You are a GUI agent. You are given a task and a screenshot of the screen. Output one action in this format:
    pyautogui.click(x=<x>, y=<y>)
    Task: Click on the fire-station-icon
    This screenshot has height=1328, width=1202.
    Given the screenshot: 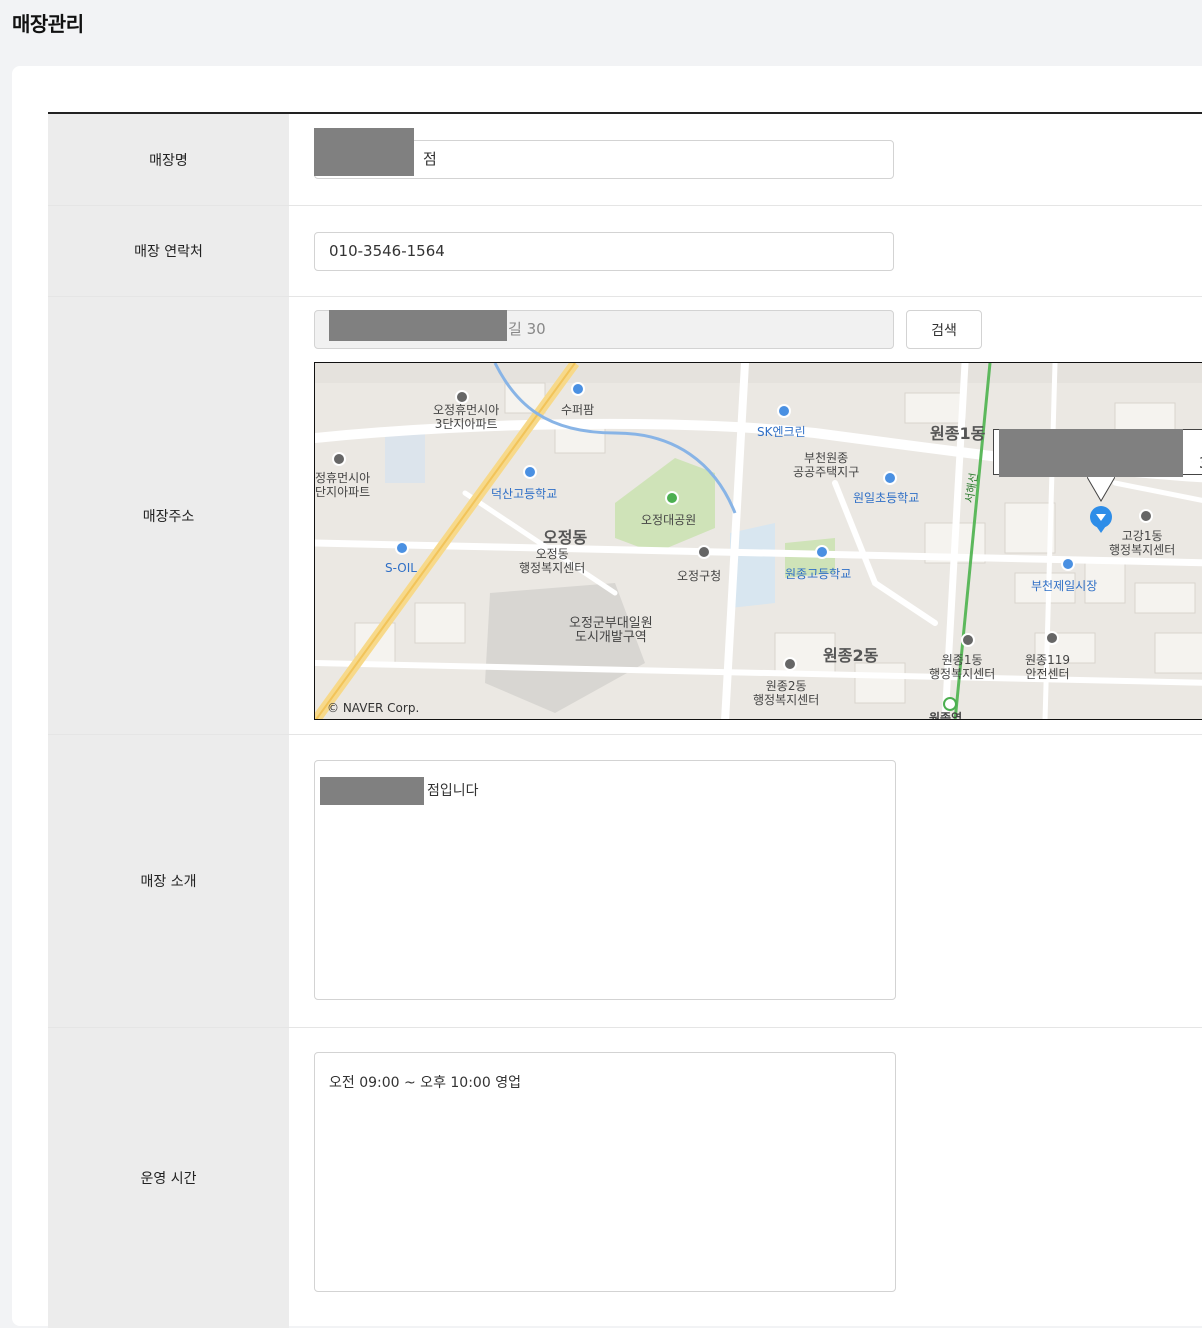 What is the action you would take?
    pyautogui.click(x=1052, y=638)
    